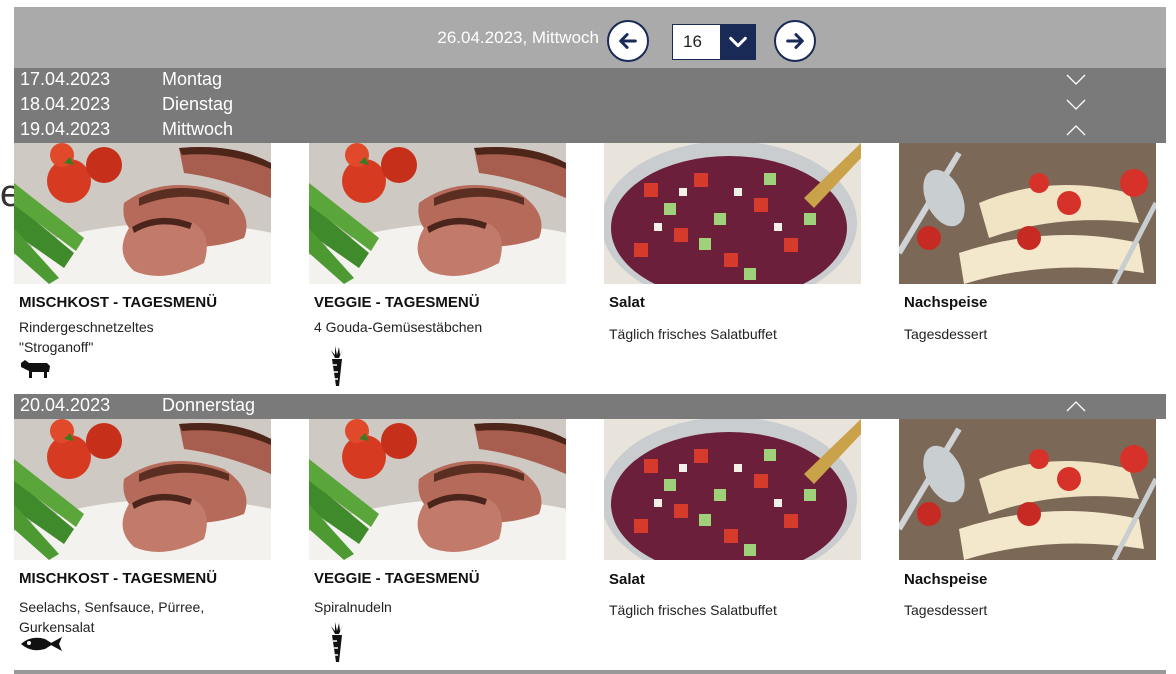  I want to click on menu-description: Seelachs, Senfsauce, Pürree, Gurkensalat, so click(112, 617).